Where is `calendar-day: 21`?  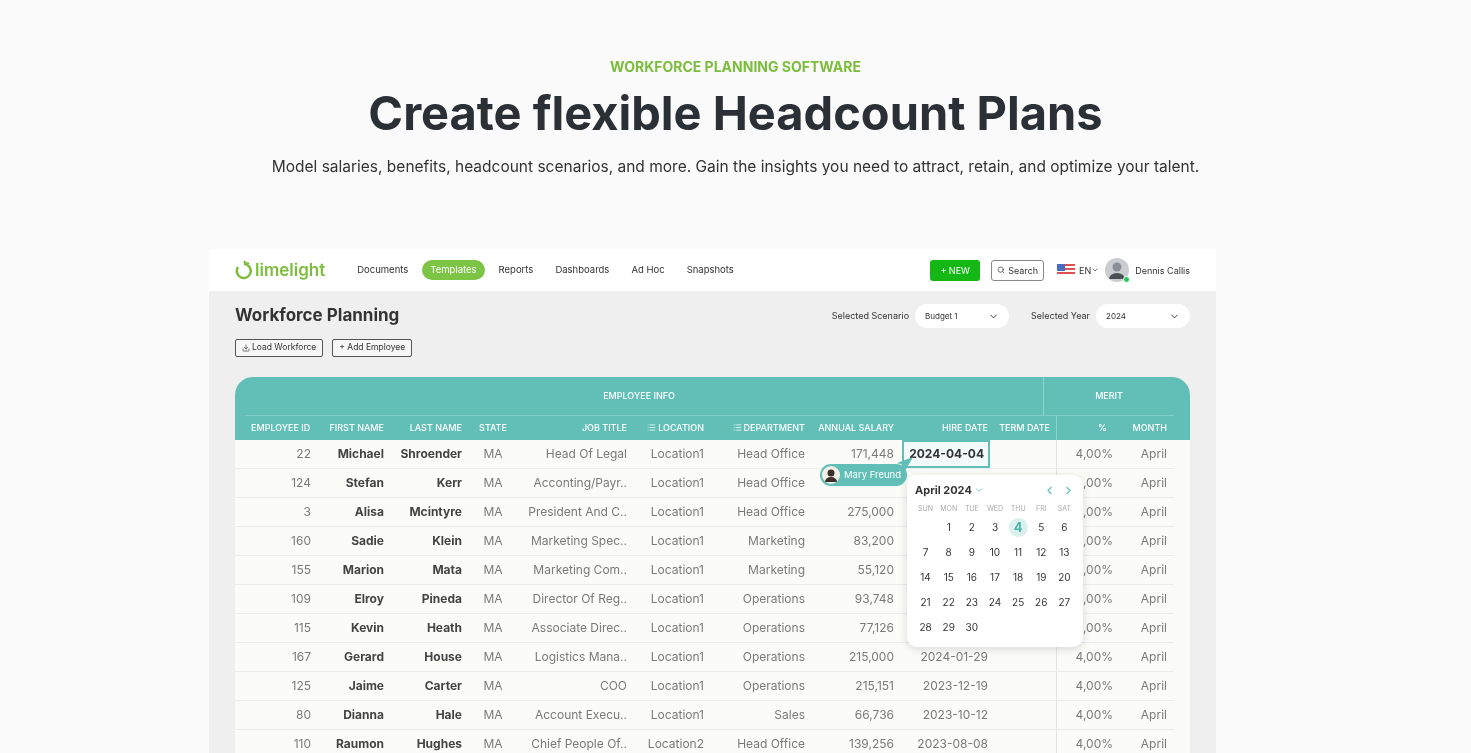
calendar-day: 21 is located at coordinates (926, 602).